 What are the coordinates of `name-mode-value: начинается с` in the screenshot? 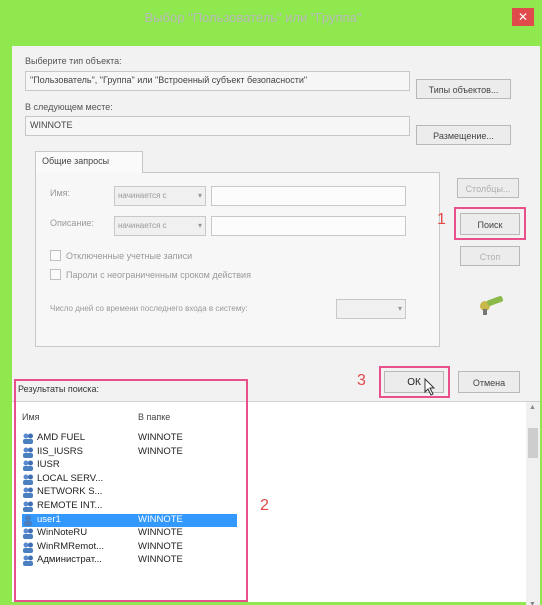 It's located at (142, 195).